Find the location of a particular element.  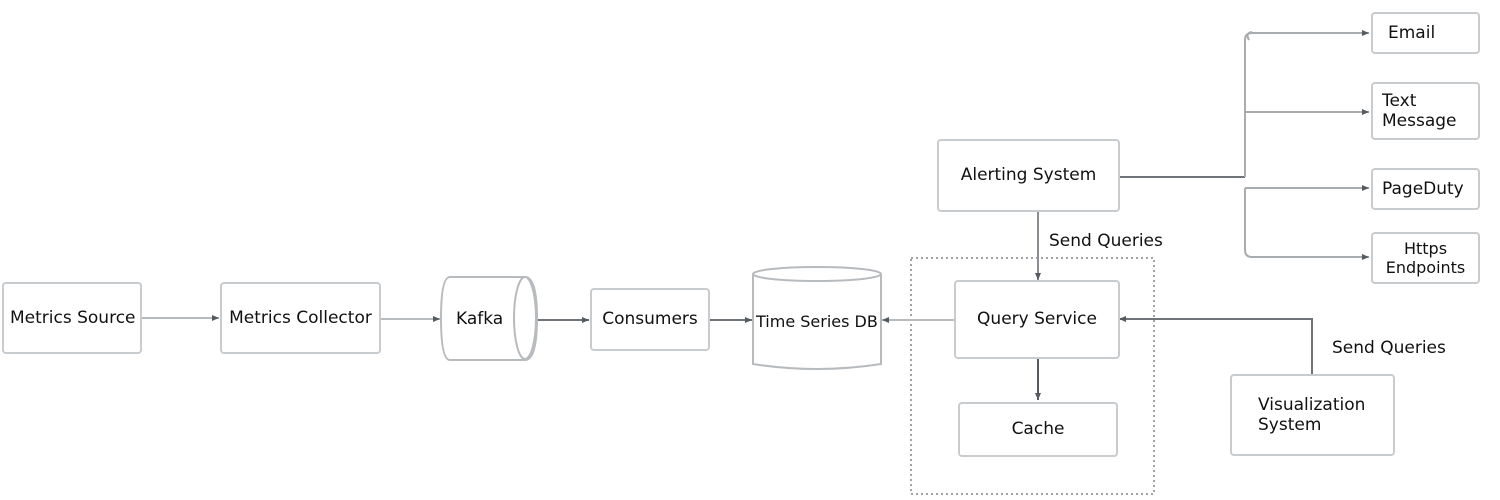

pageduty-node: PageDuty is located at coordinates (1425, 189).